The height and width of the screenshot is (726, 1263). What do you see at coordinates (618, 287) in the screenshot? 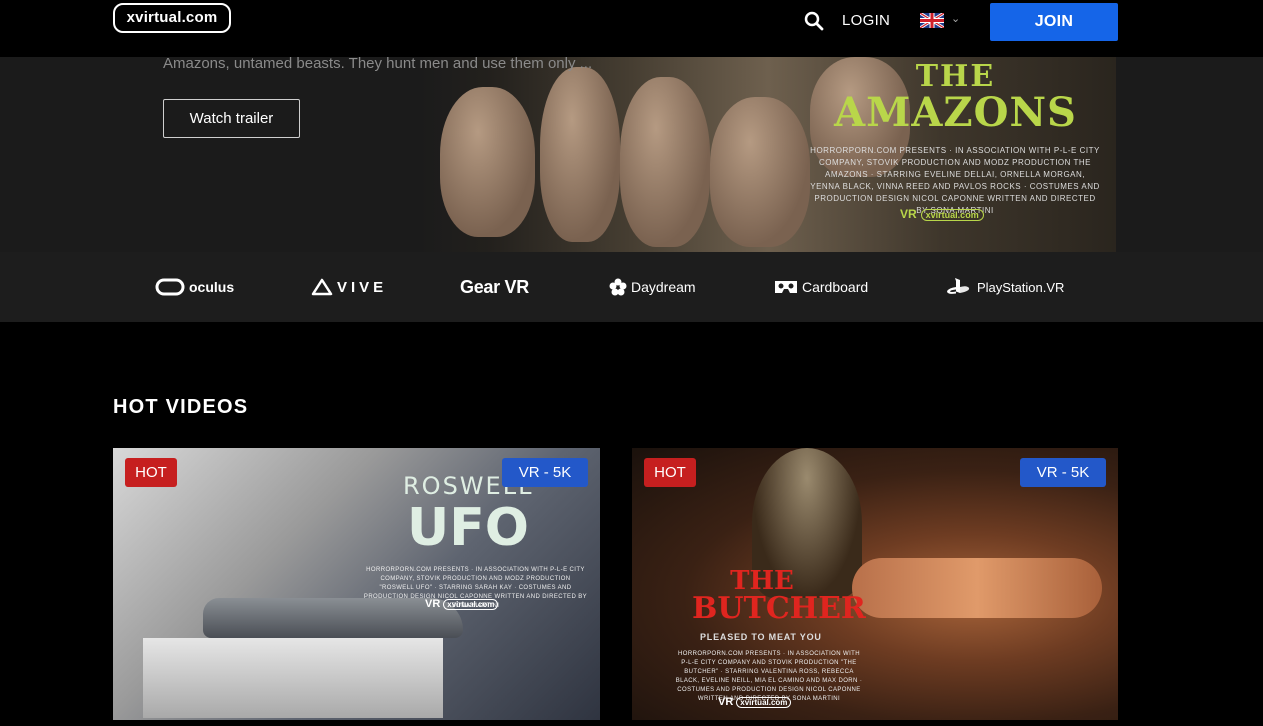
I see `daydream-icon` at bounding box center [618, 287].